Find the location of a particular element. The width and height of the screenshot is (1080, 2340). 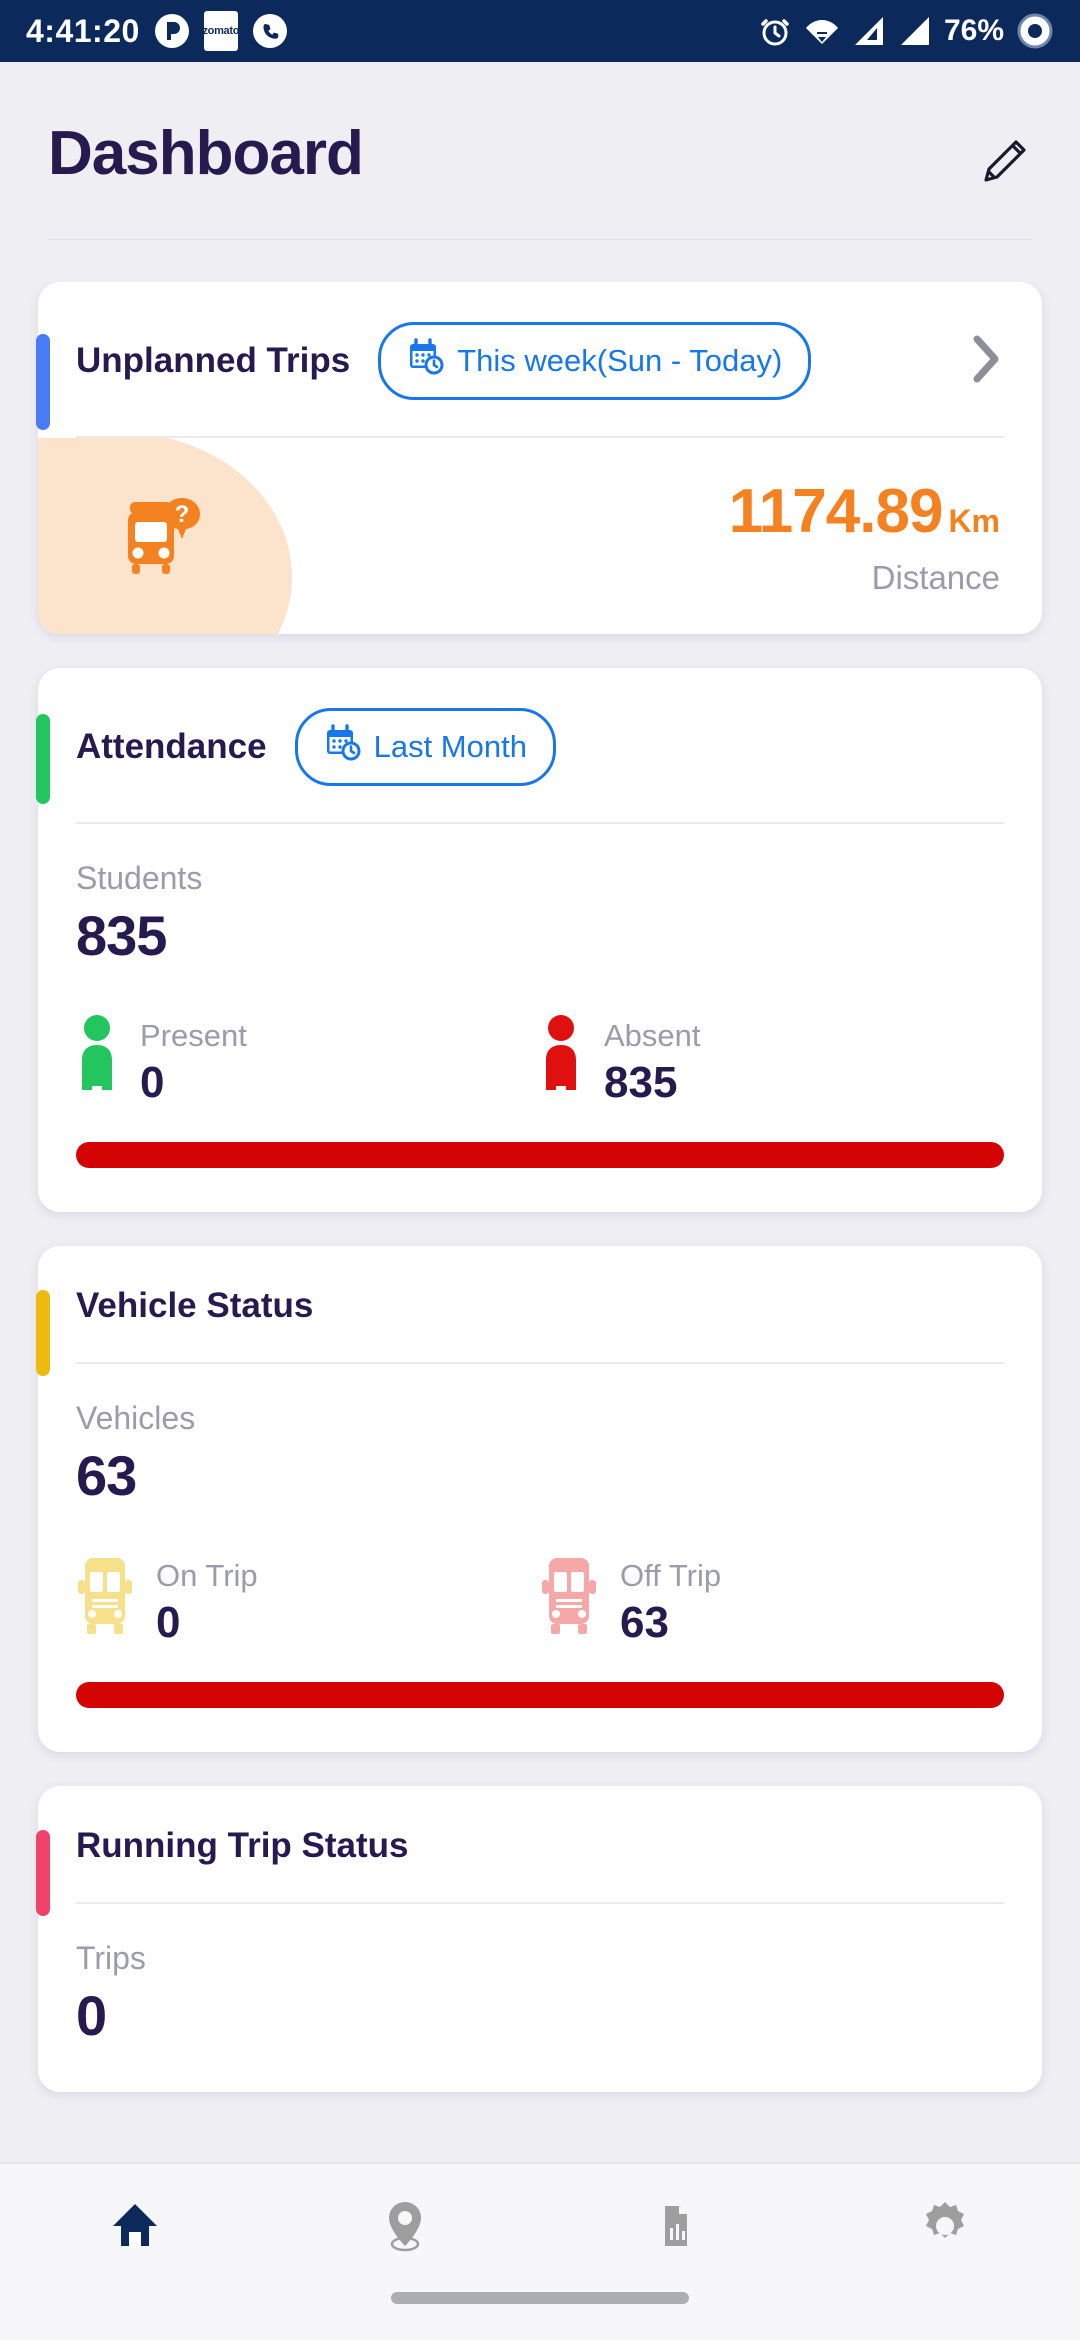

stat-caption: Students is located at coordinates (139, 878).